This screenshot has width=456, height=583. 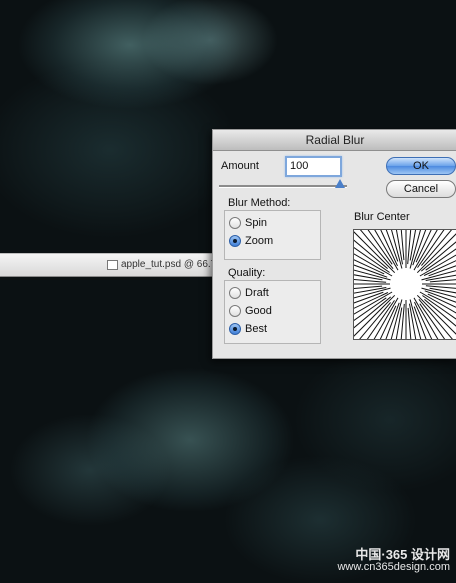 I want to click on radio-best-circle, so click(x=235, y=329).